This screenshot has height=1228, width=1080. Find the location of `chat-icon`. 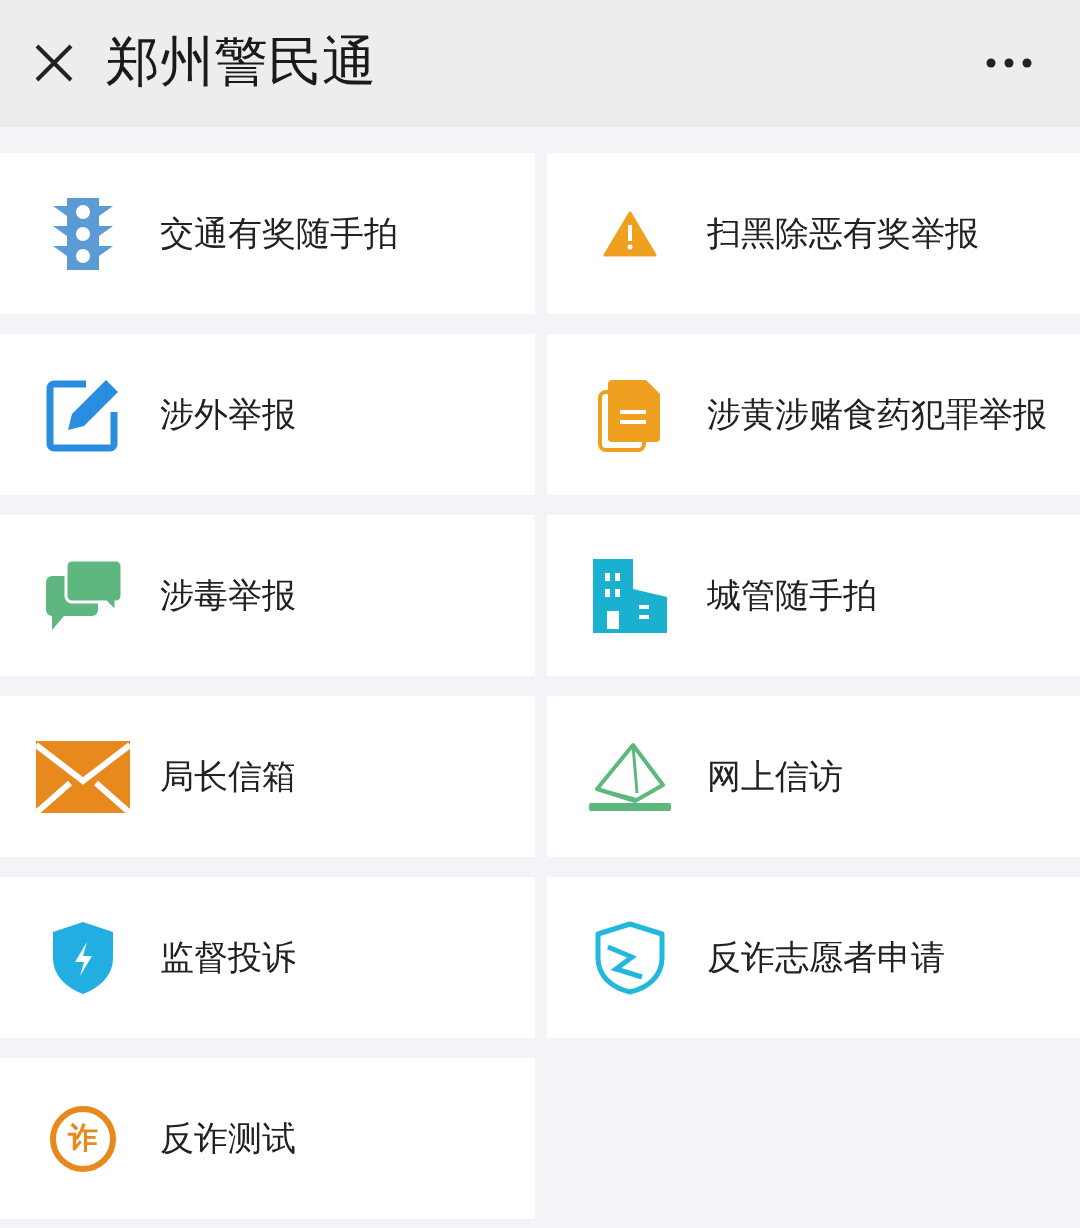

chat-icon is located at coordinates (83, 595).